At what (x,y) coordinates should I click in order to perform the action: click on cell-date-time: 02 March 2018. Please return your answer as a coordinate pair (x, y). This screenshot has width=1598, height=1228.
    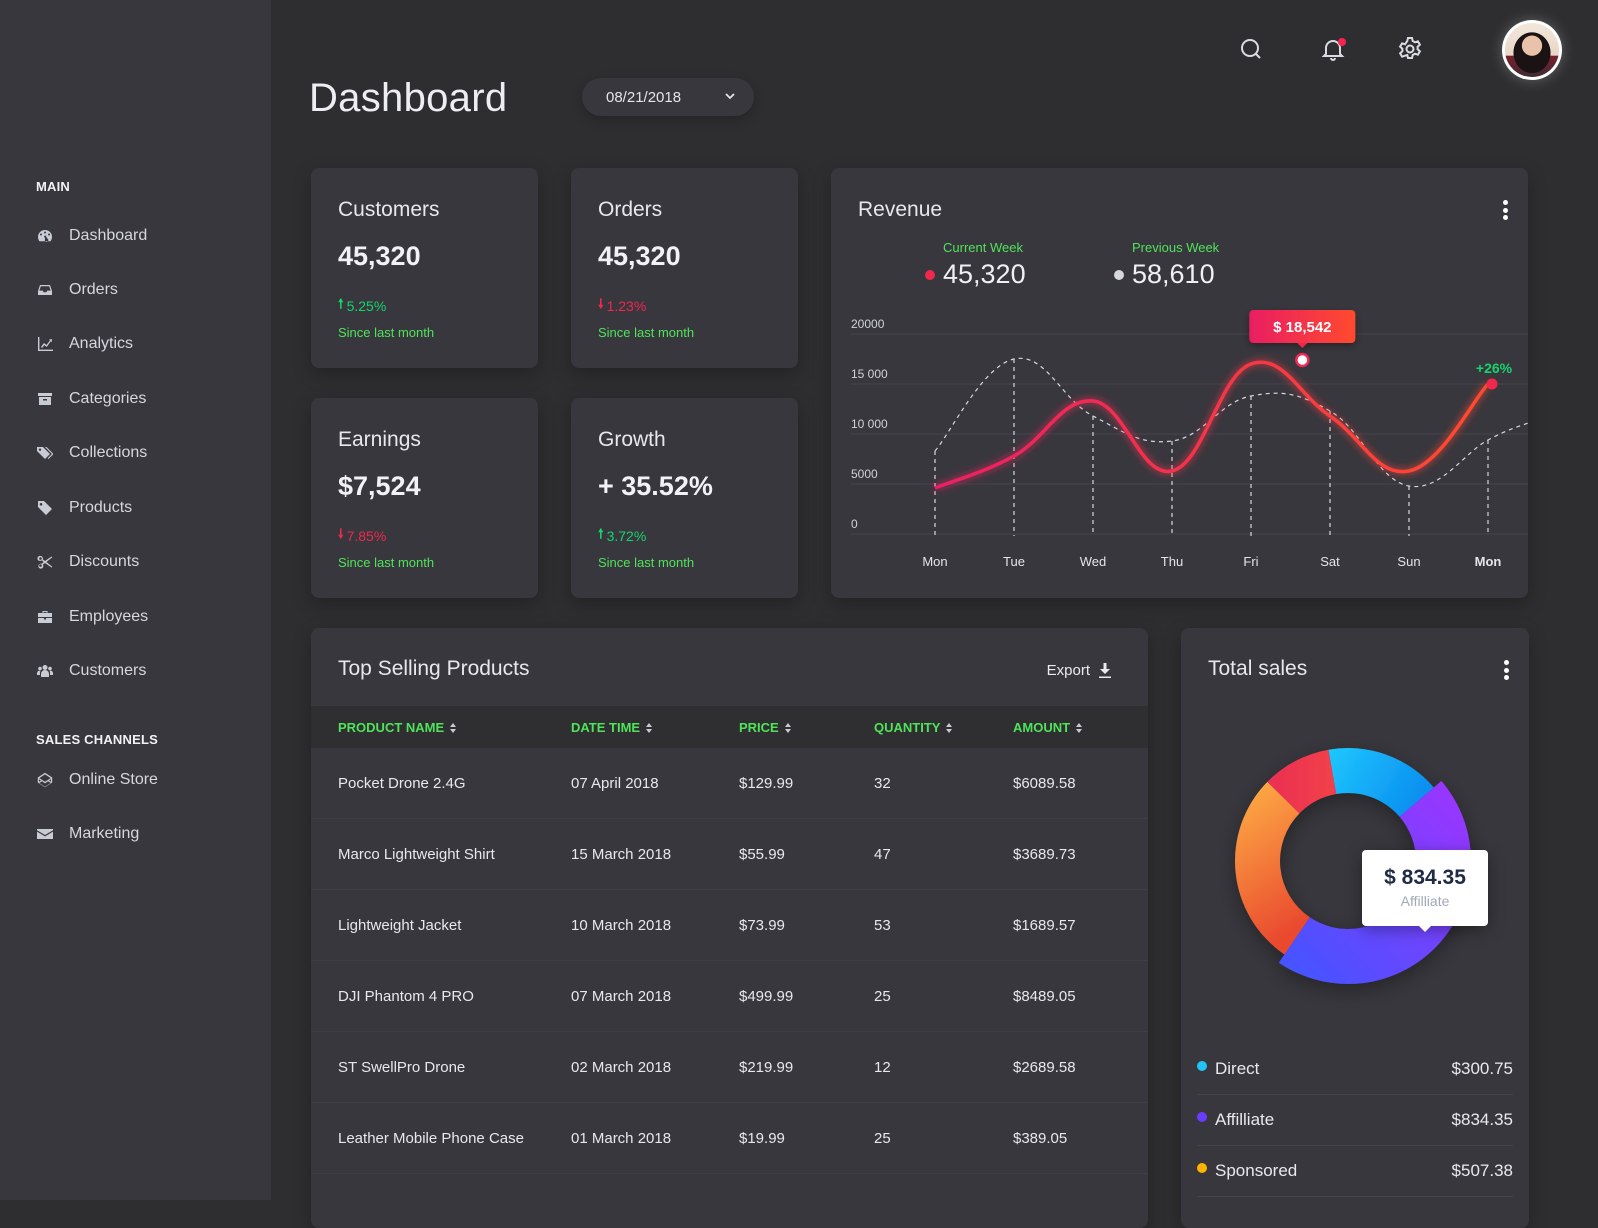
    Looking at the image, I should click on (621, 1067).